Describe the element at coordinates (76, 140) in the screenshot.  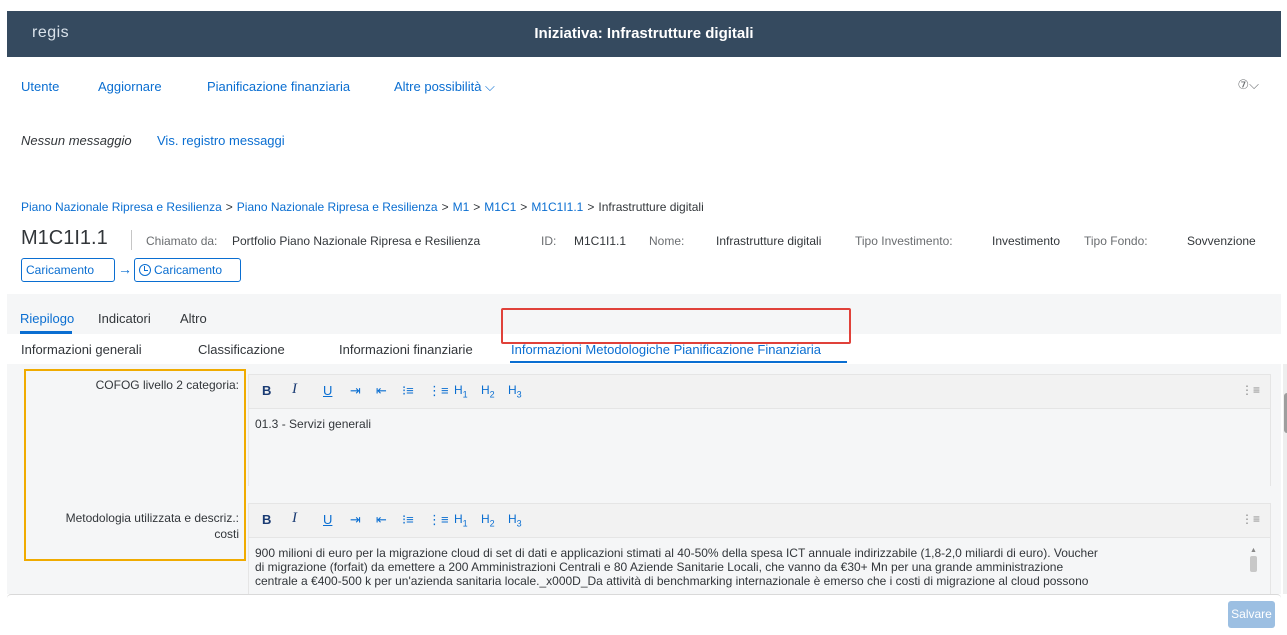
I see `no-messages-text: Nessun messaggio` at that location.